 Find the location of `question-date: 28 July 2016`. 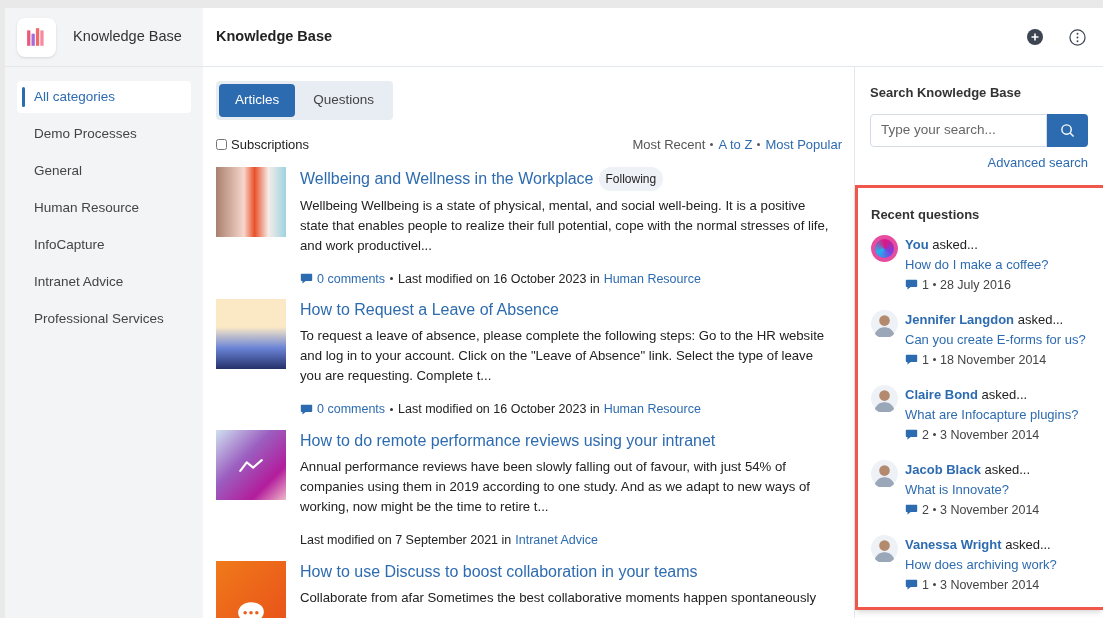

question-date: 28 July 2016 is located at coordinates (975, 285).